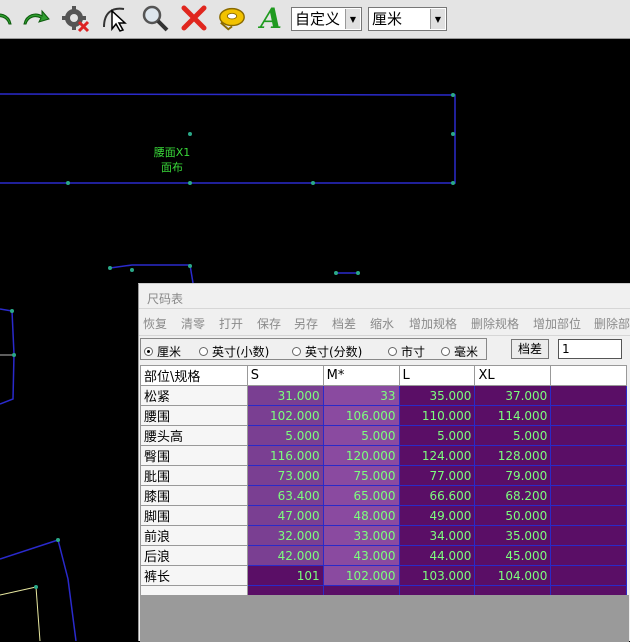 This screenshot has width=630, height=642. What do you see at coordinates (407, 19) in the screenshot?
I see `unit-select: 厘米 ▼` at bounding box center [407, 19].